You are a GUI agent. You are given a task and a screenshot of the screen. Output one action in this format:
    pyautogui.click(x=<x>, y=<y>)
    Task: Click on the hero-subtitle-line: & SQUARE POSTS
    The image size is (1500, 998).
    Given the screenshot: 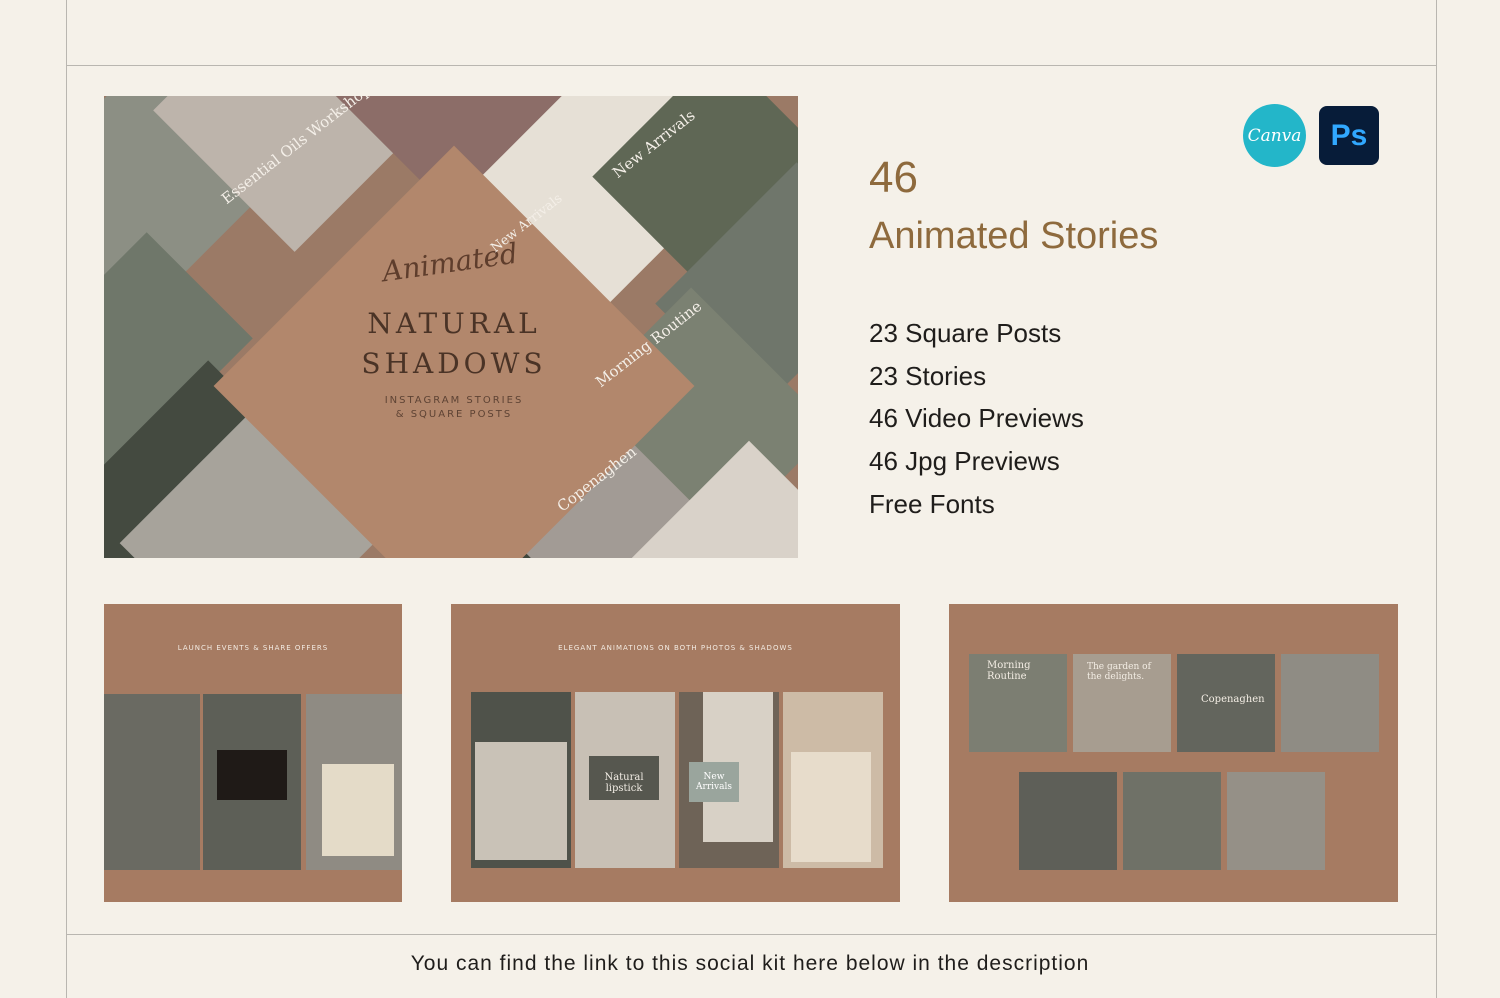 What is the action you would take?
    pyautogui.click(x=454, y=414)
    